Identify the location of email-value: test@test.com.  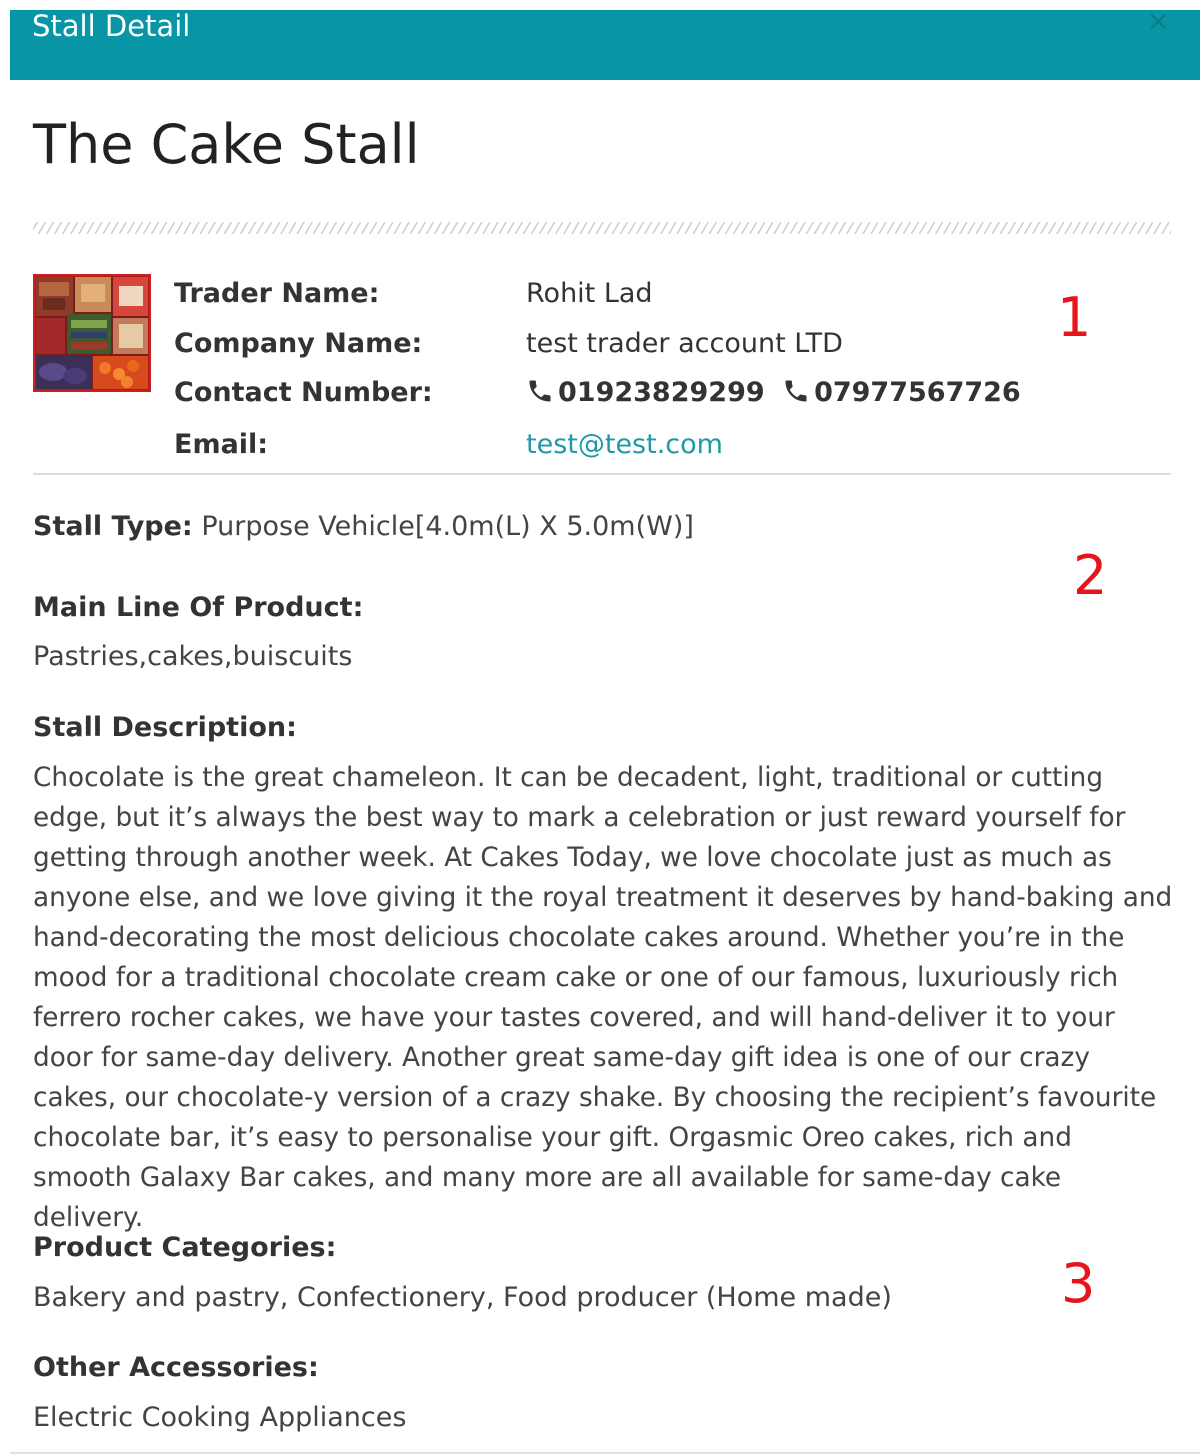
(624, 445).